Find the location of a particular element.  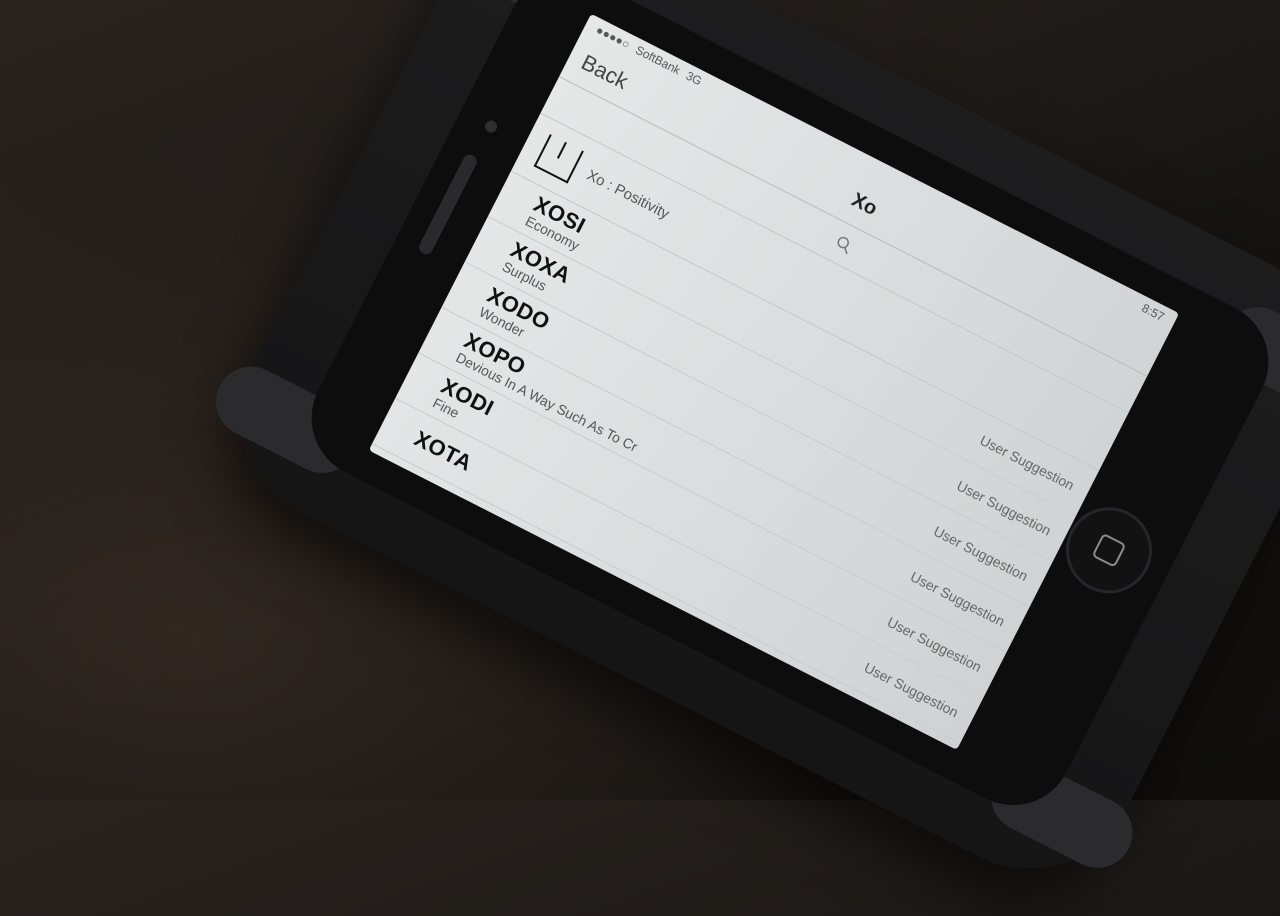

entry-word: XOTA is located at coordinates (443, 450).